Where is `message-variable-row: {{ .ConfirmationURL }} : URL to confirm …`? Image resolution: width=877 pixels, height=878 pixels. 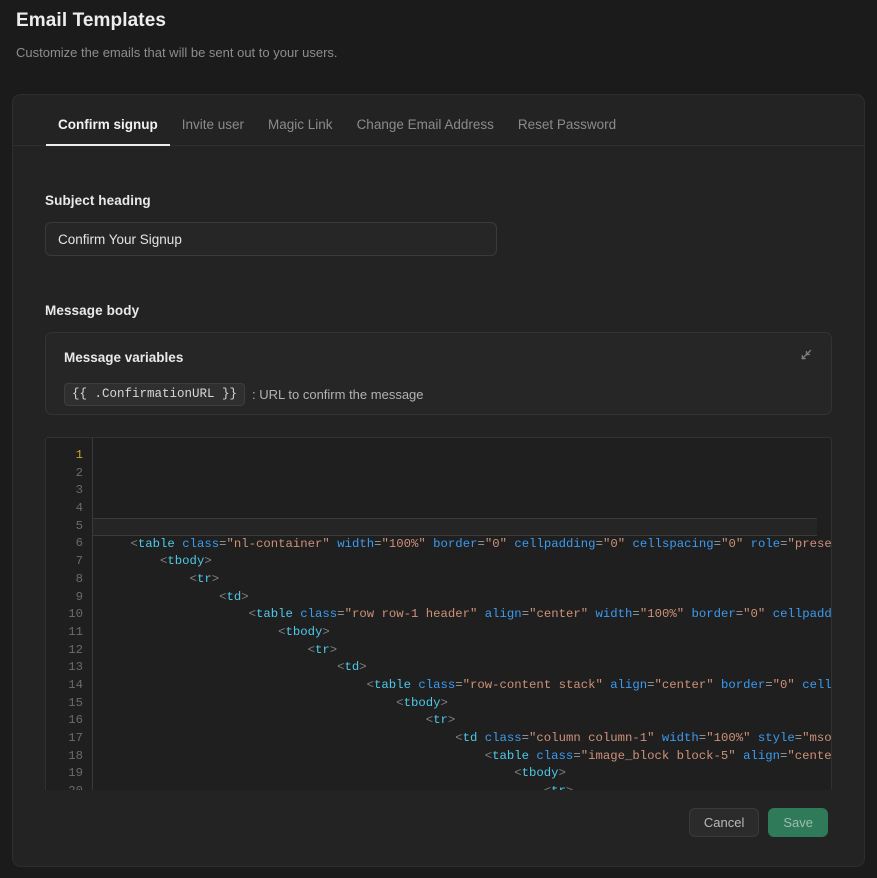
message-variable-row: {{ .ConfirmationURL }} : URL to confirm … is located at coordinates (438, 394).